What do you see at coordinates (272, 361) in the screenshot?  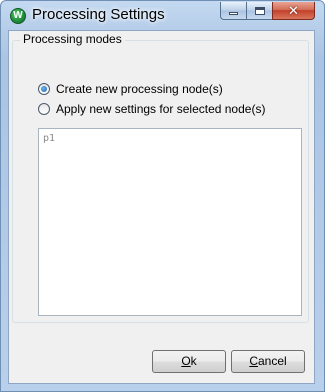 I see `cancel-label-rest: ancel` at bounding box center [272, 361].